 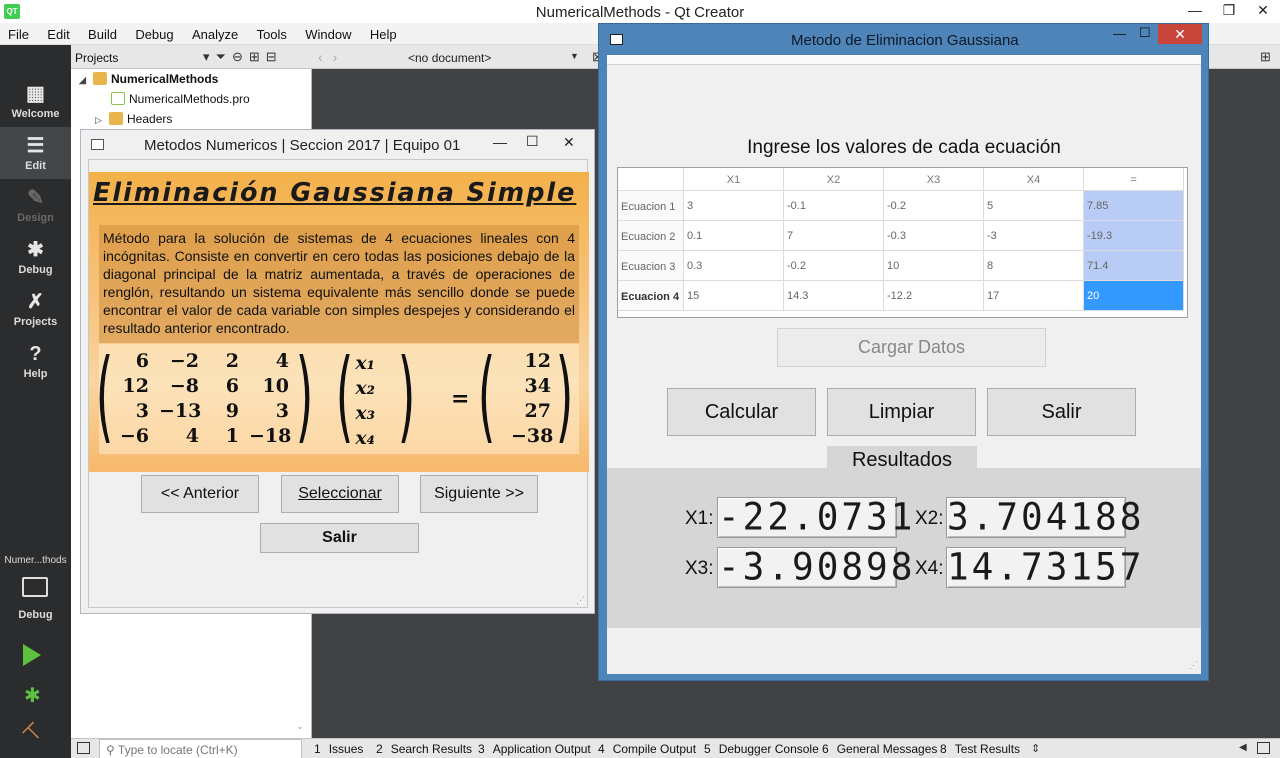 I want to click on pane-test-results: 8 Test Results, so click(x=980, y=749).